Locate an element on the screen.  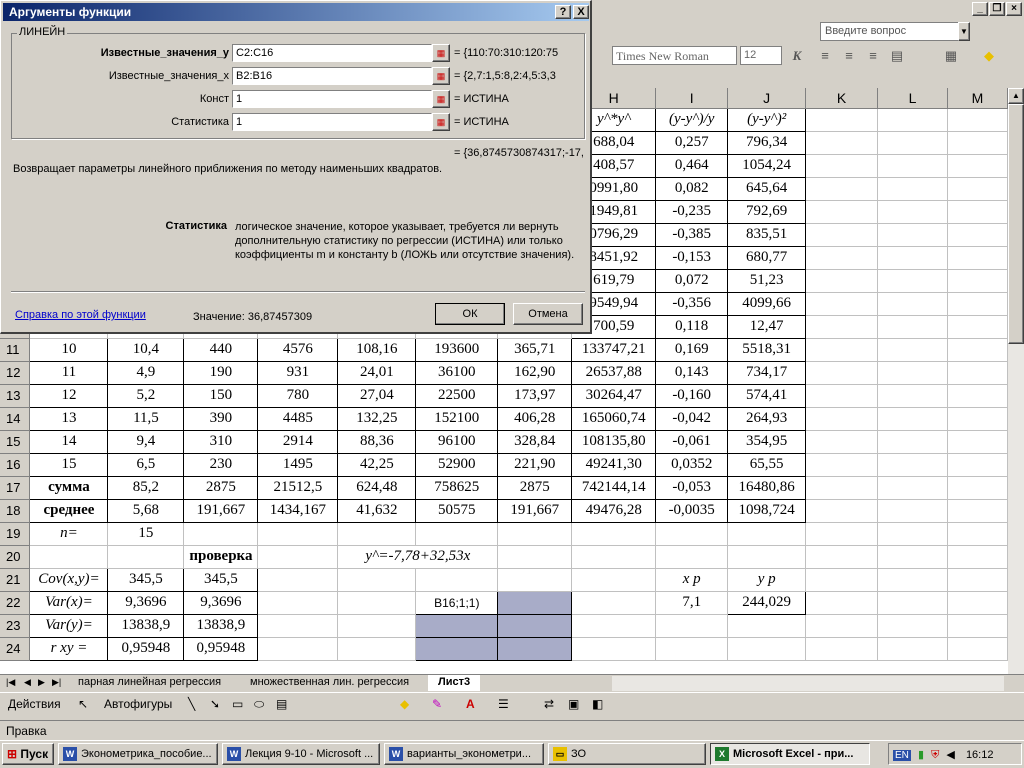
cell: 780 is located at coordinates (298, 395).